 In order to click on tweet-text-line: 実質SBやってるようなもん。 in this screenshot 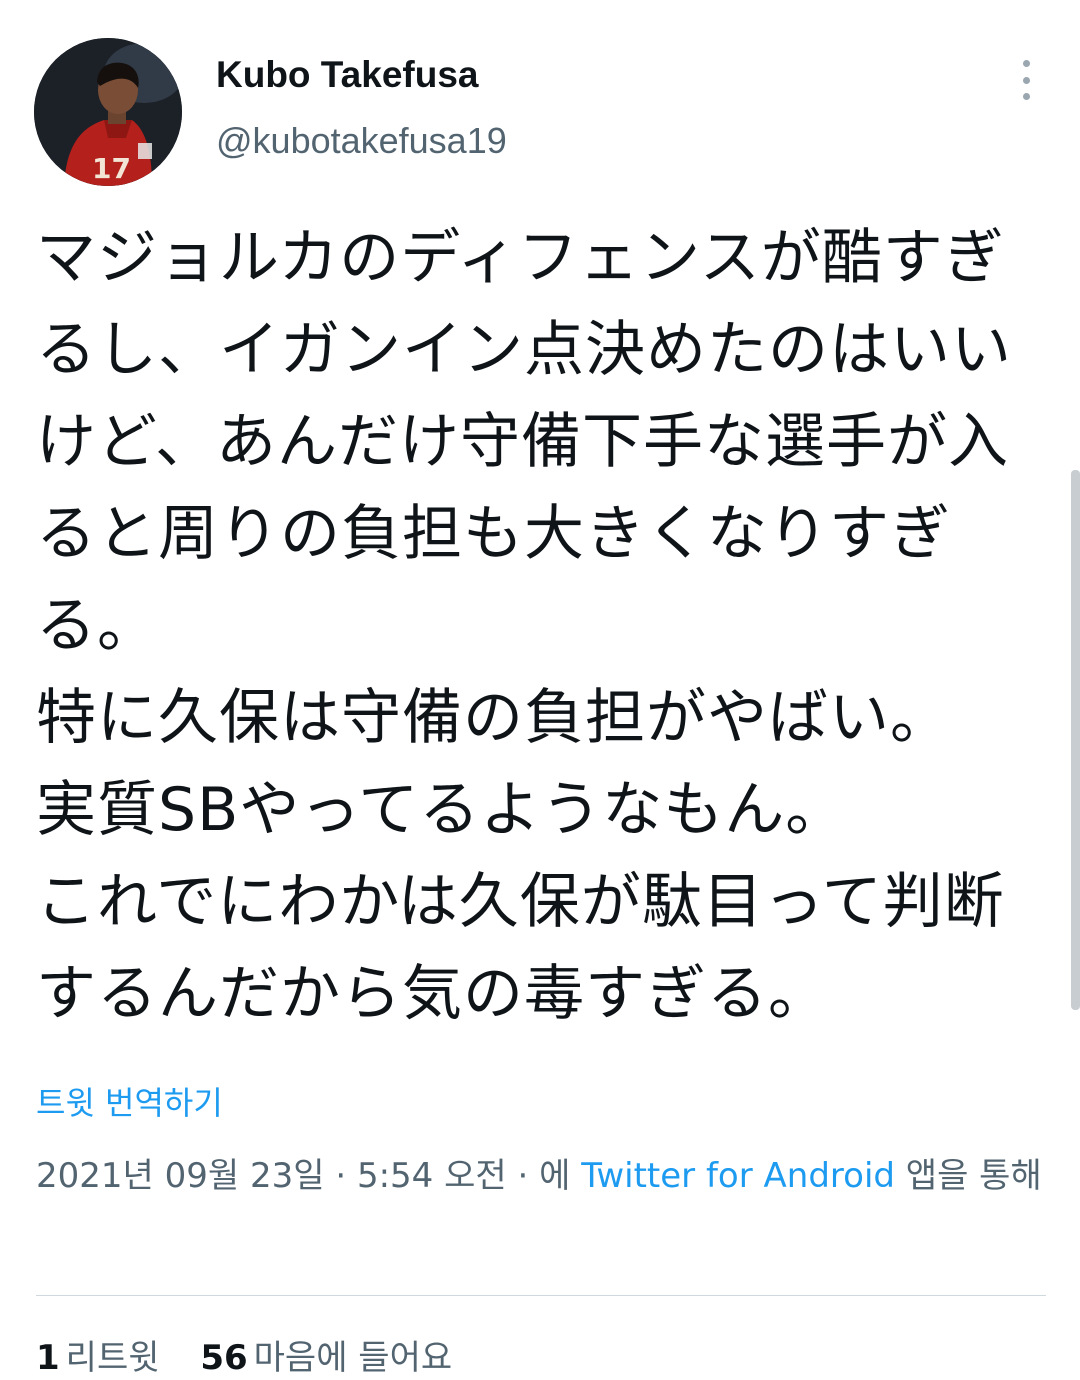, I will do `click(441, 810)`.